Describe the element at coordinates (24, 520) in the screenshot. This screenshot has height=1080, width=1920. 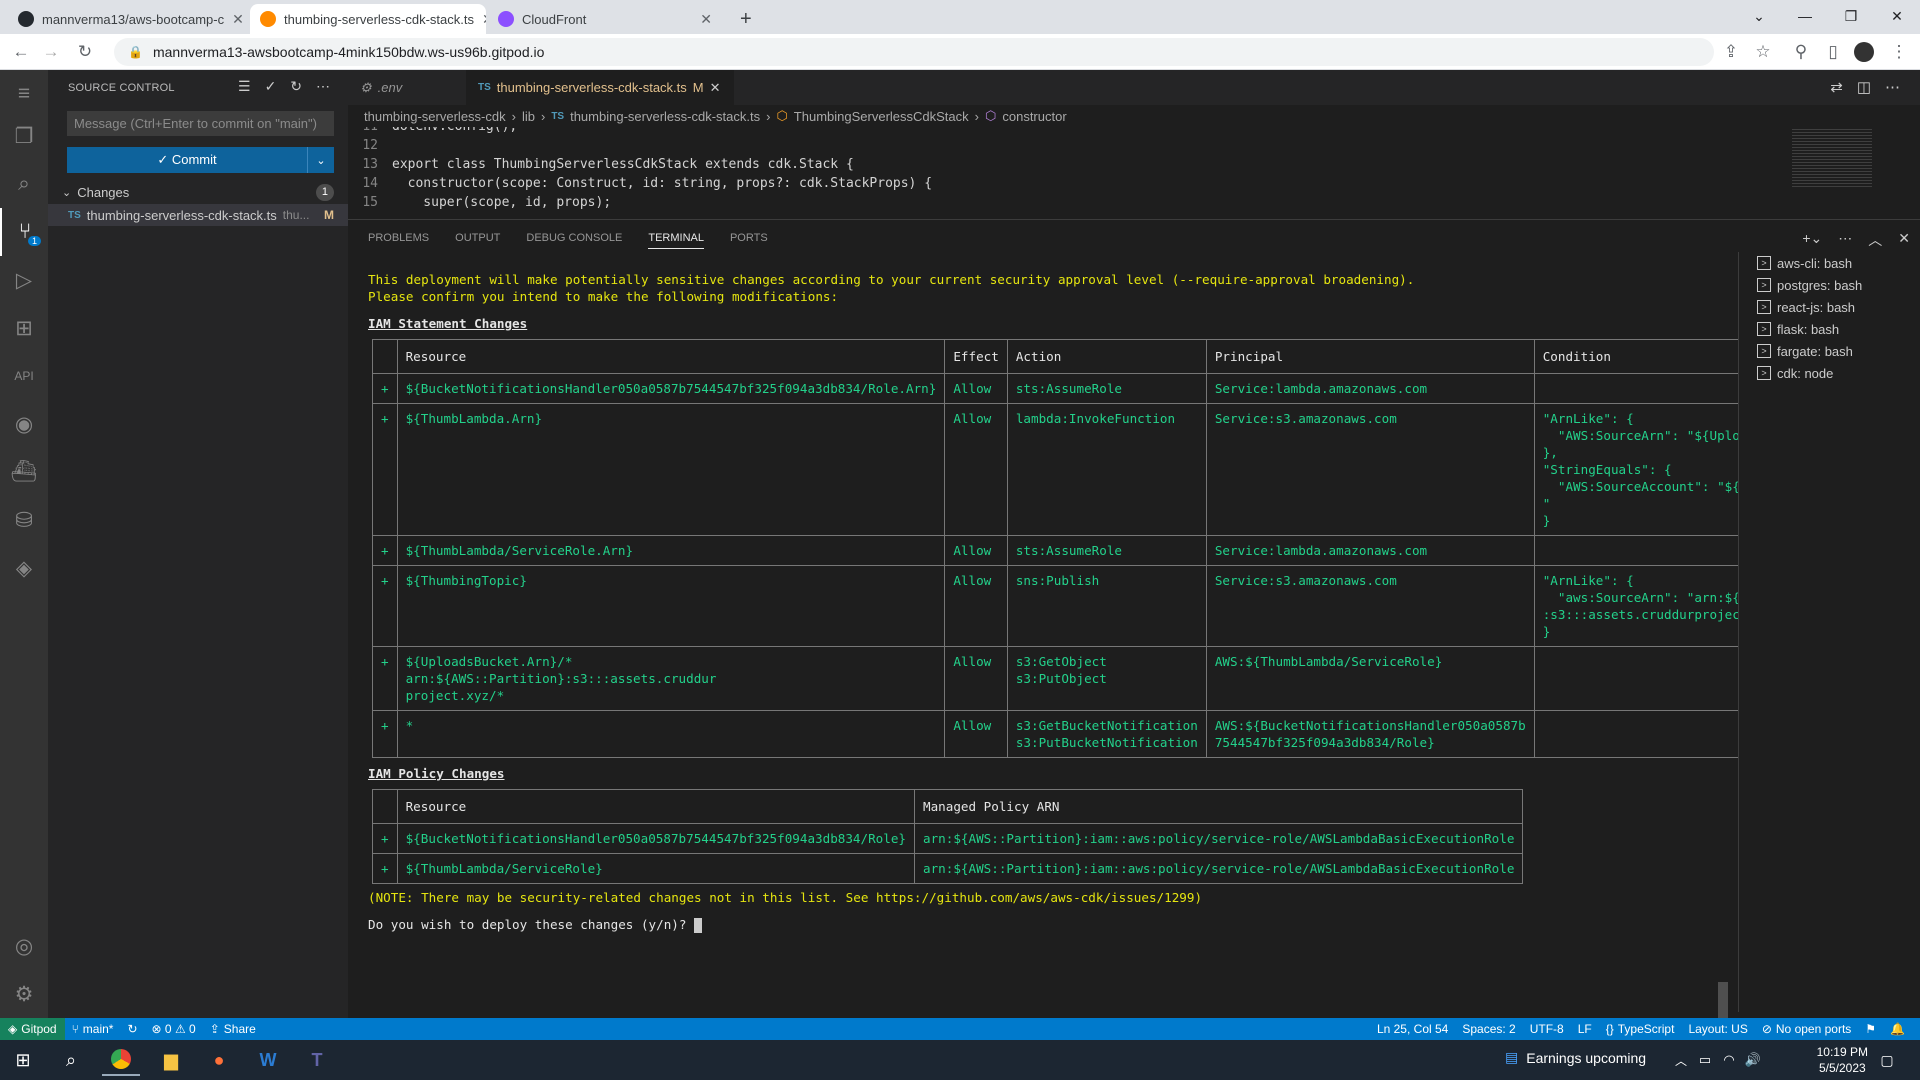
I see `database-icon: ⛁` at that location.